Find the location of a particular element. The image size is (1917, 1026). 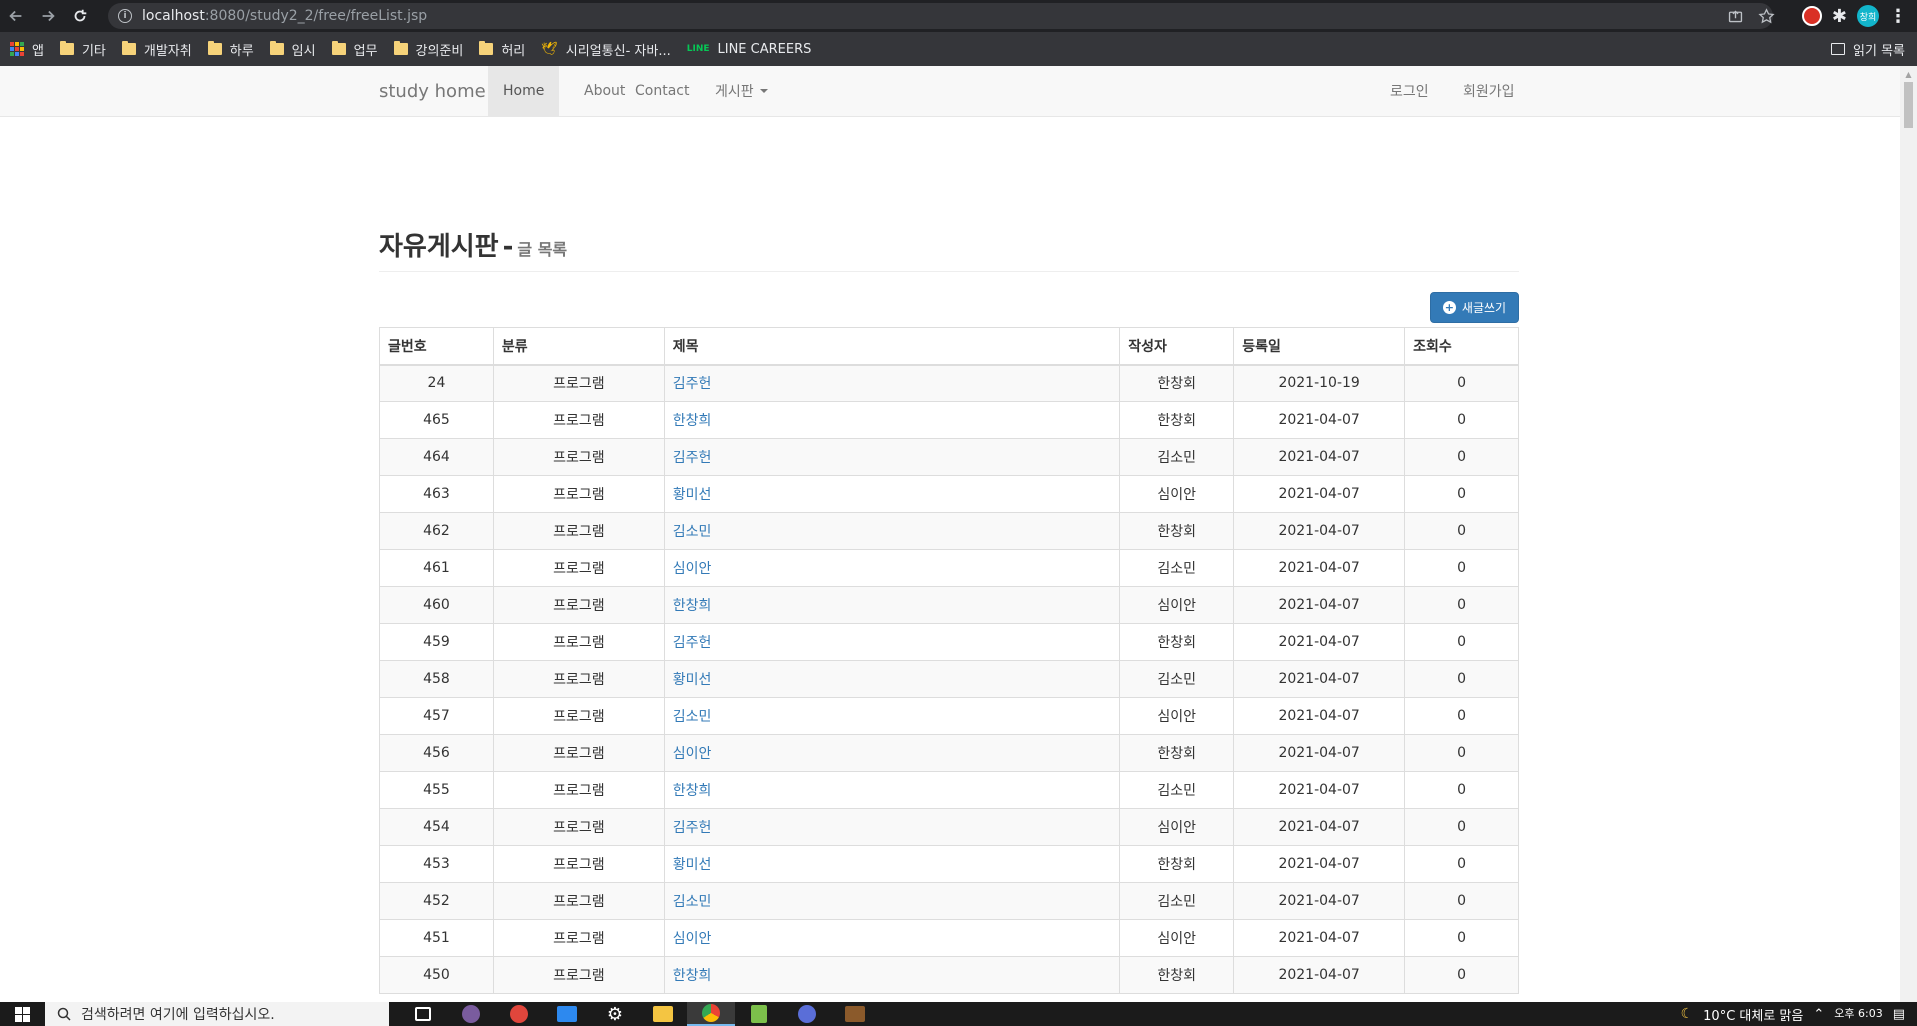

cell-post-number: 461 is located at coordinates (436, 568).